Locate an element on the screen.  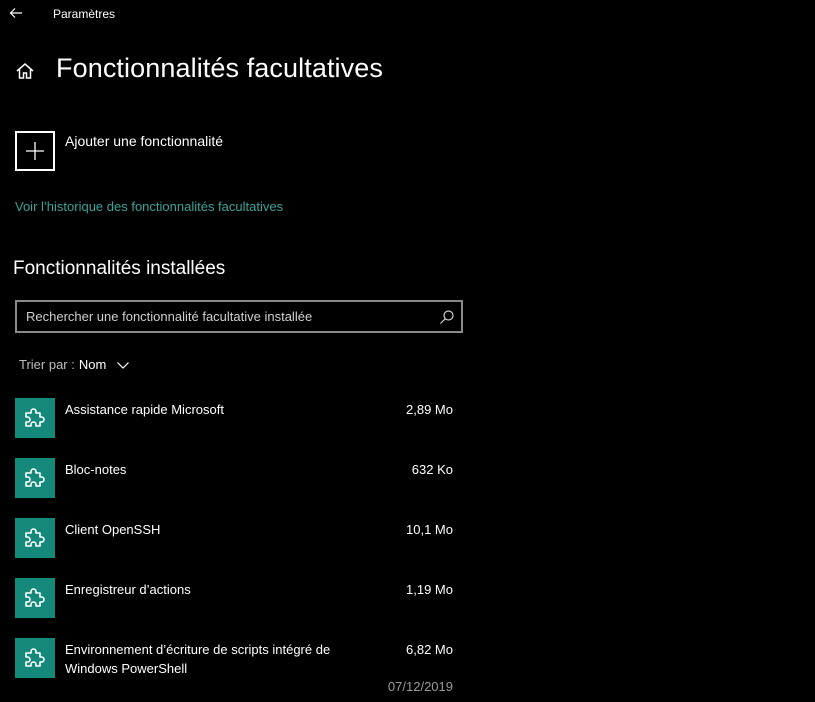
home-icon is located at coordinates (25, 71).